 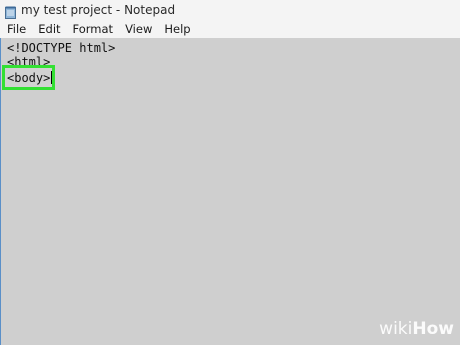 I want to click on watermark-how: How, so click(x=433, y=329).